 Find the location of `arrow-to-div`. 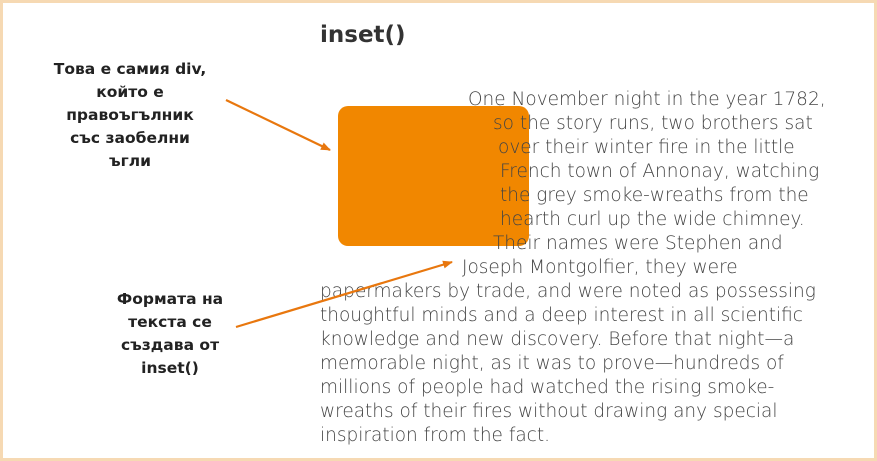

arrow-to-div is located at coordinates (278, 125).